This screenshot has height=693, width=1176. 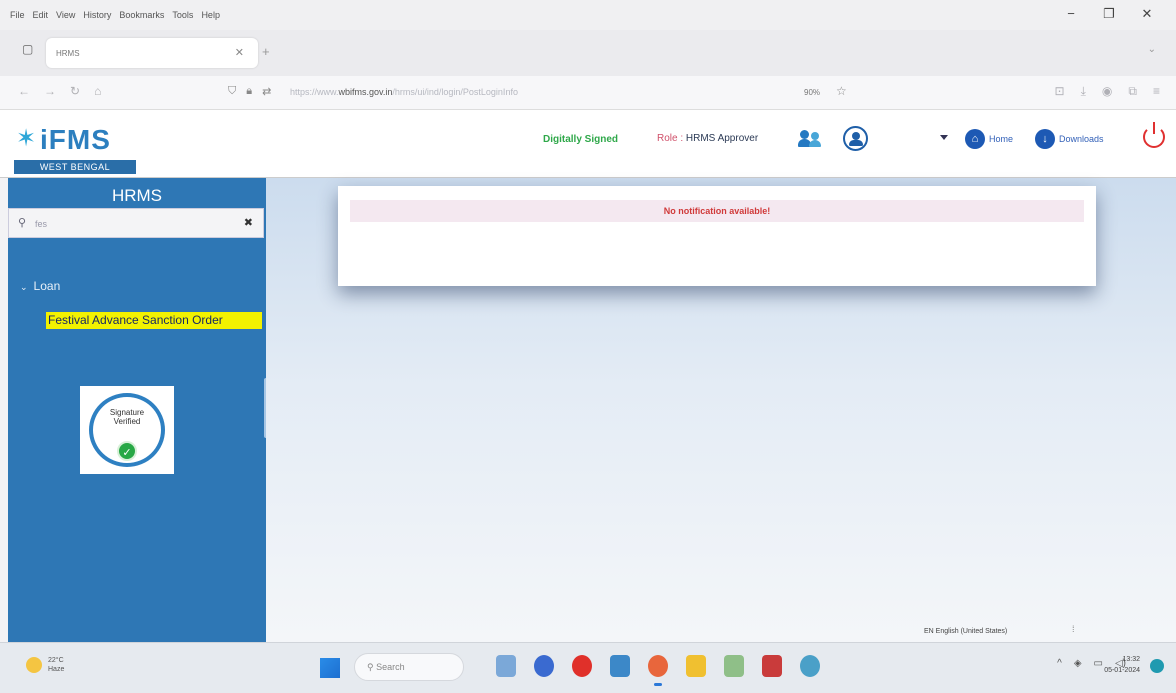 What do you see at coordinates (975, 139) in the screenshot?
I see `home-icon: ⌂` at bounding box center [975, 139].